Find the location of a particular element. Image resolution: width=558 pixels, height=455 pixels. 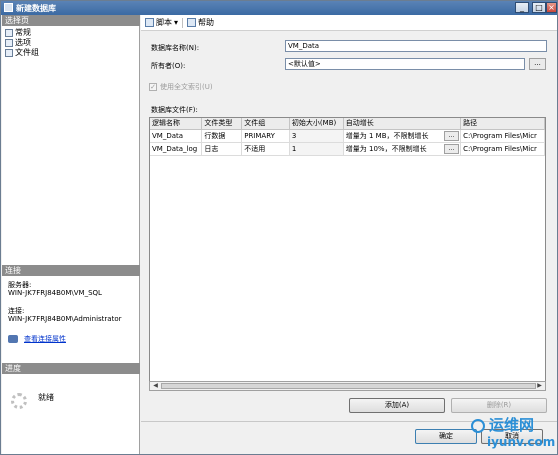

autogrowth-text: 增量为 1 MB，不限制增长 is located at coordinates (387, 135).